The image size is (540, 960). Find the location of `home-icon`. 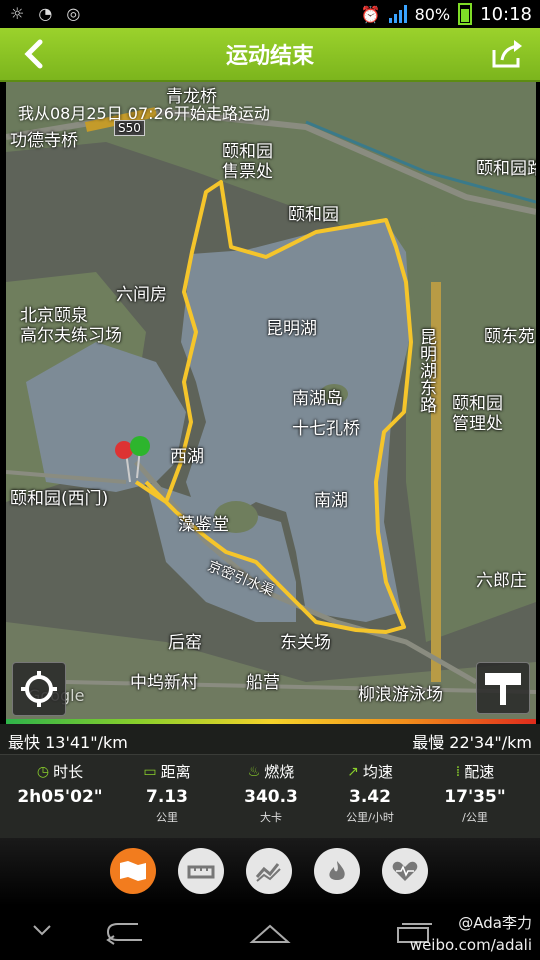

home-icon is located at coordinates (270, 933).